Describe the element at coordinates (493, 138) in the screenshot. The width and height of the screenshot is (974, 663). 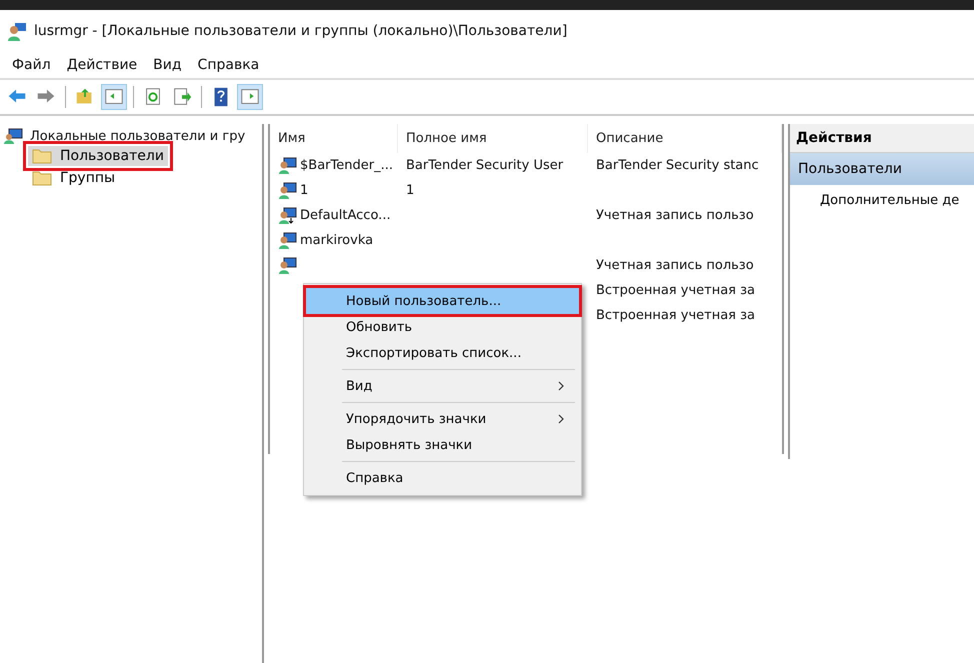
I see `column-header: Полное имя` at that location.